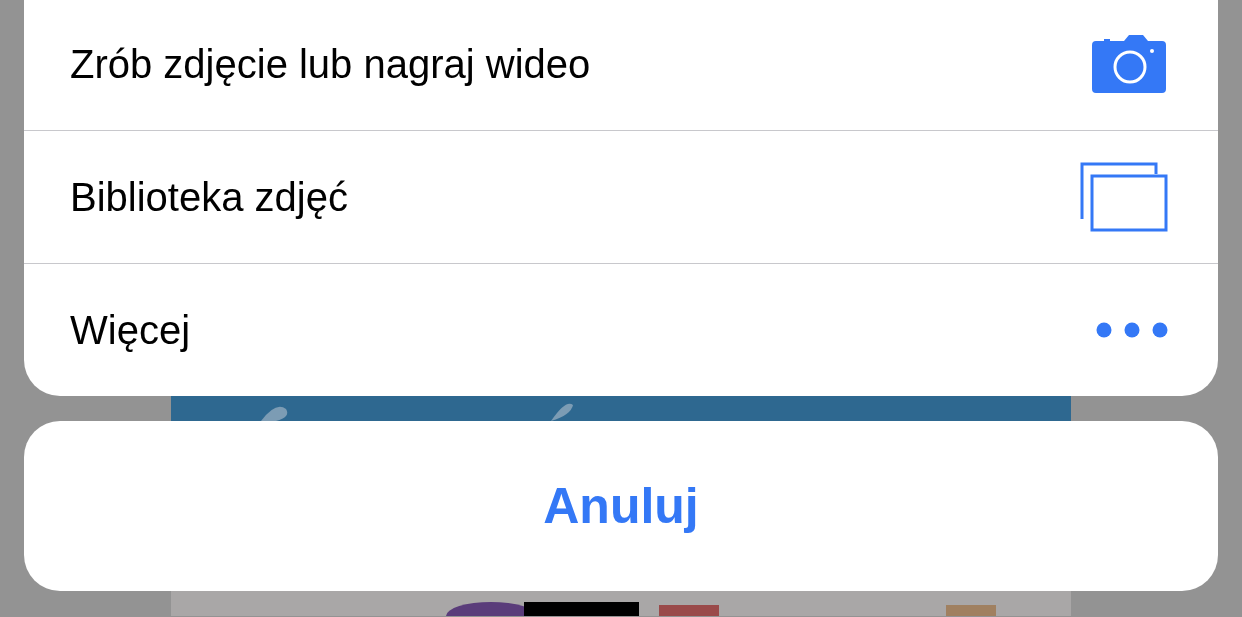 Image resolution: width=1242 pixels, height=617 pixels. I want to click on photo-library-icon, so click(1124, 197).